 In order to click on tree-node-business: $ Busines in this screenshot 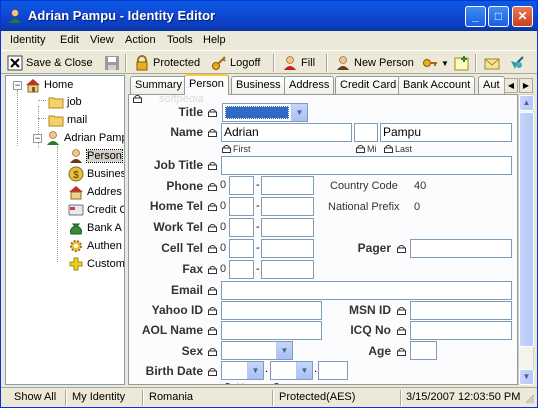, I will do `click(96, 174)`.